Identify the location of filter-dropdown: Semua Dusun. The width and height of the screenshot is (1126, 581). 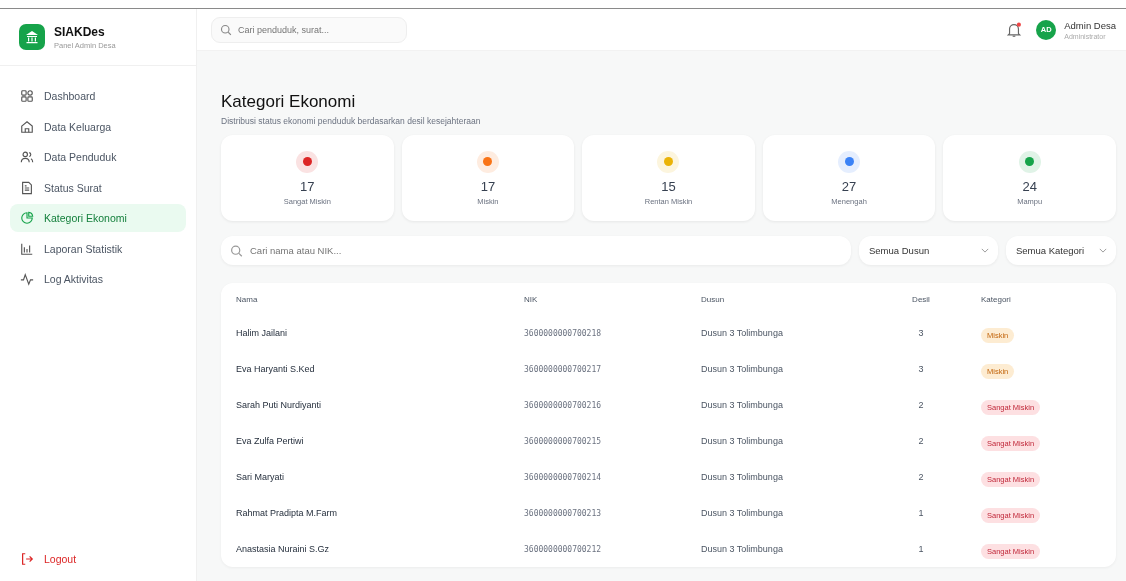
(928, 250).